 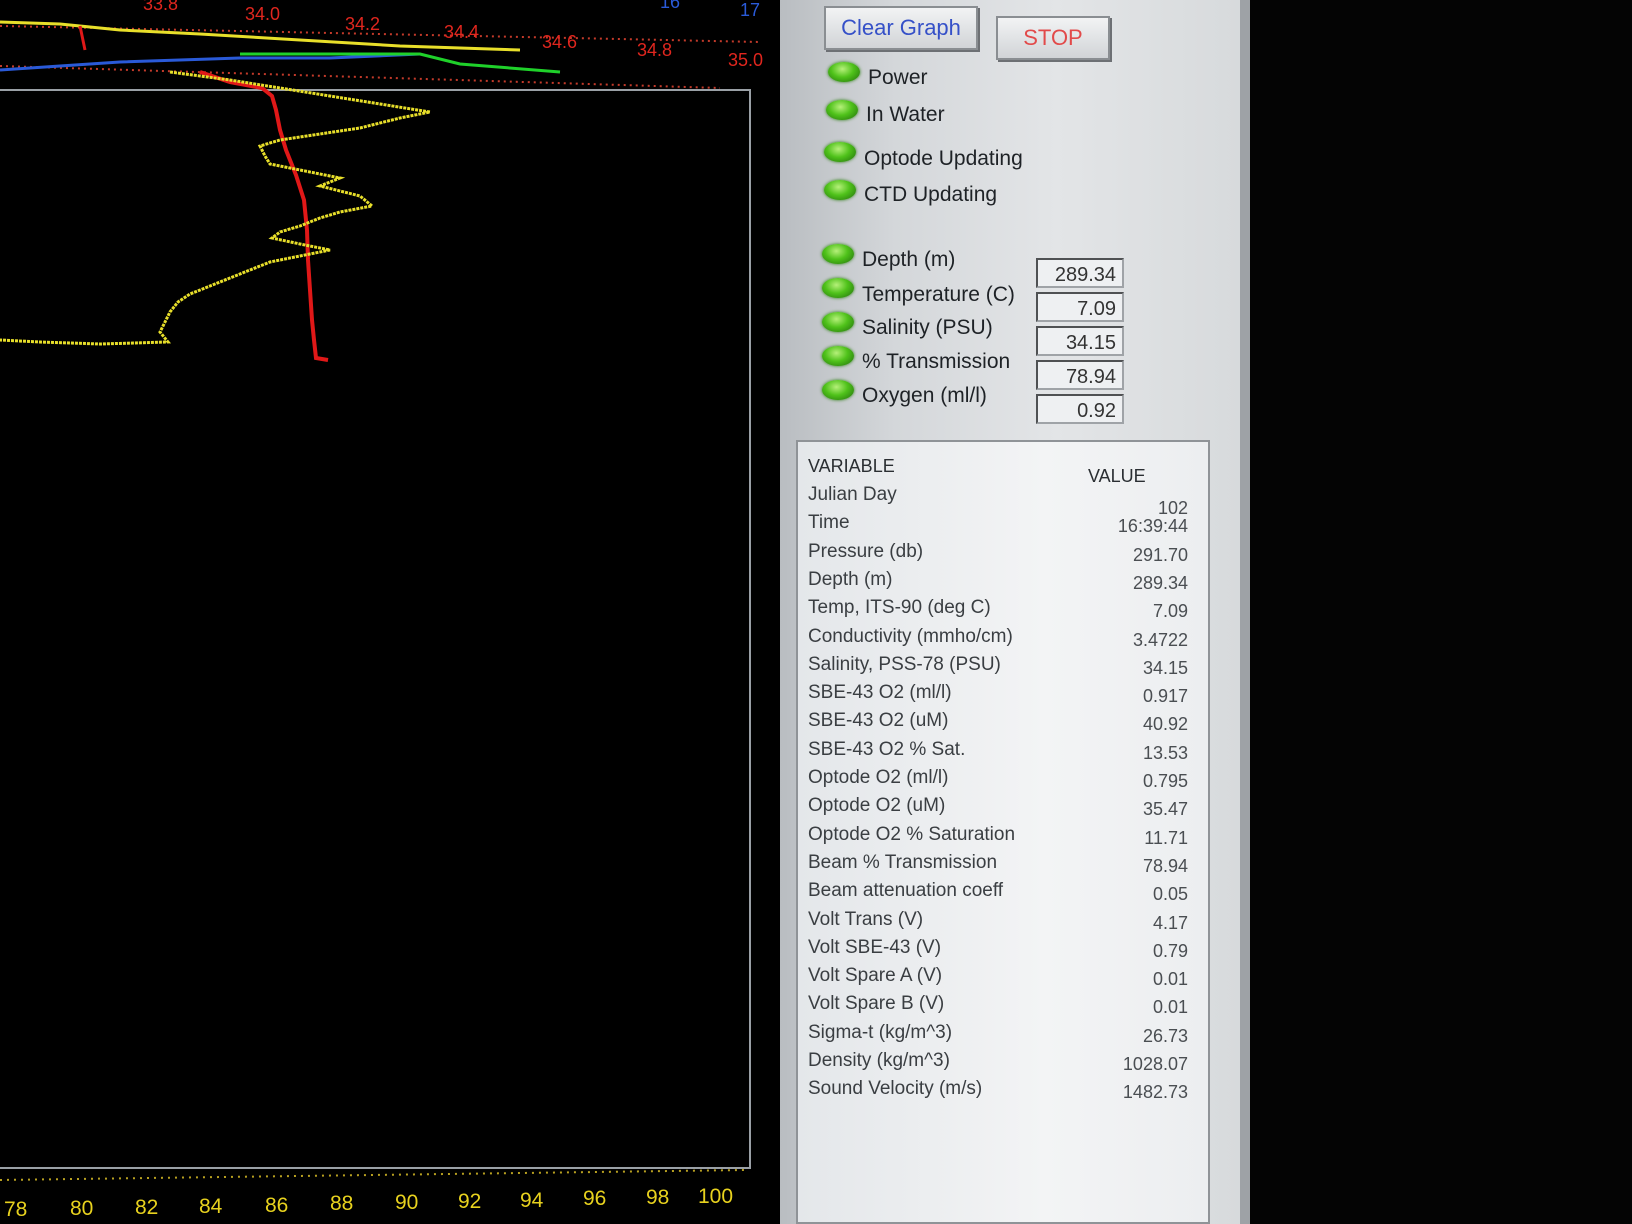 I want to click on readout-label-salinity: Salinity (PSU), so click(x=927, y=327).